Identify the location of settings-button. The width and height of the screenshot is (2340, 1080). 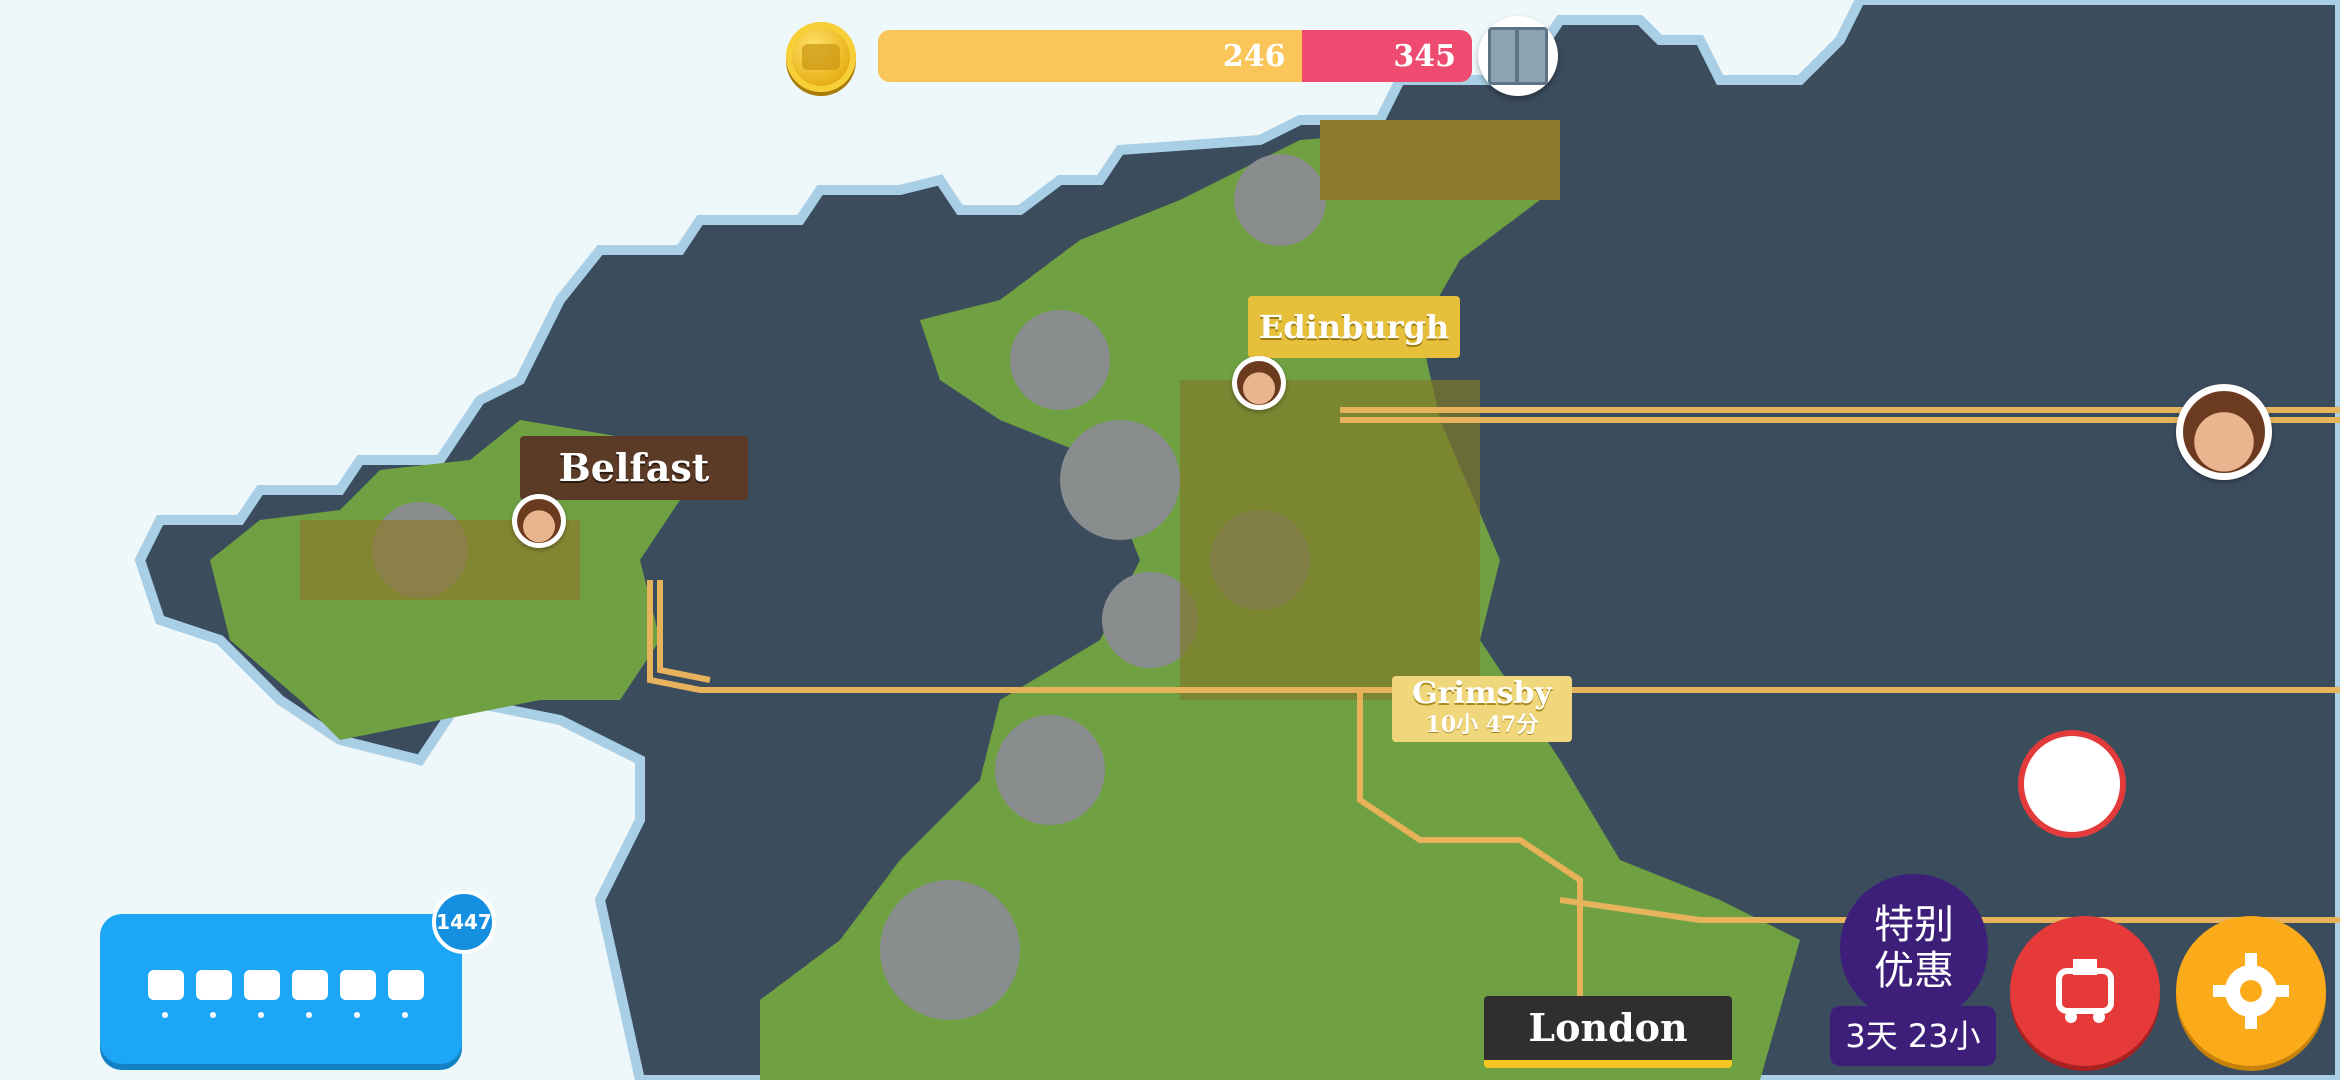
(2251, 991).